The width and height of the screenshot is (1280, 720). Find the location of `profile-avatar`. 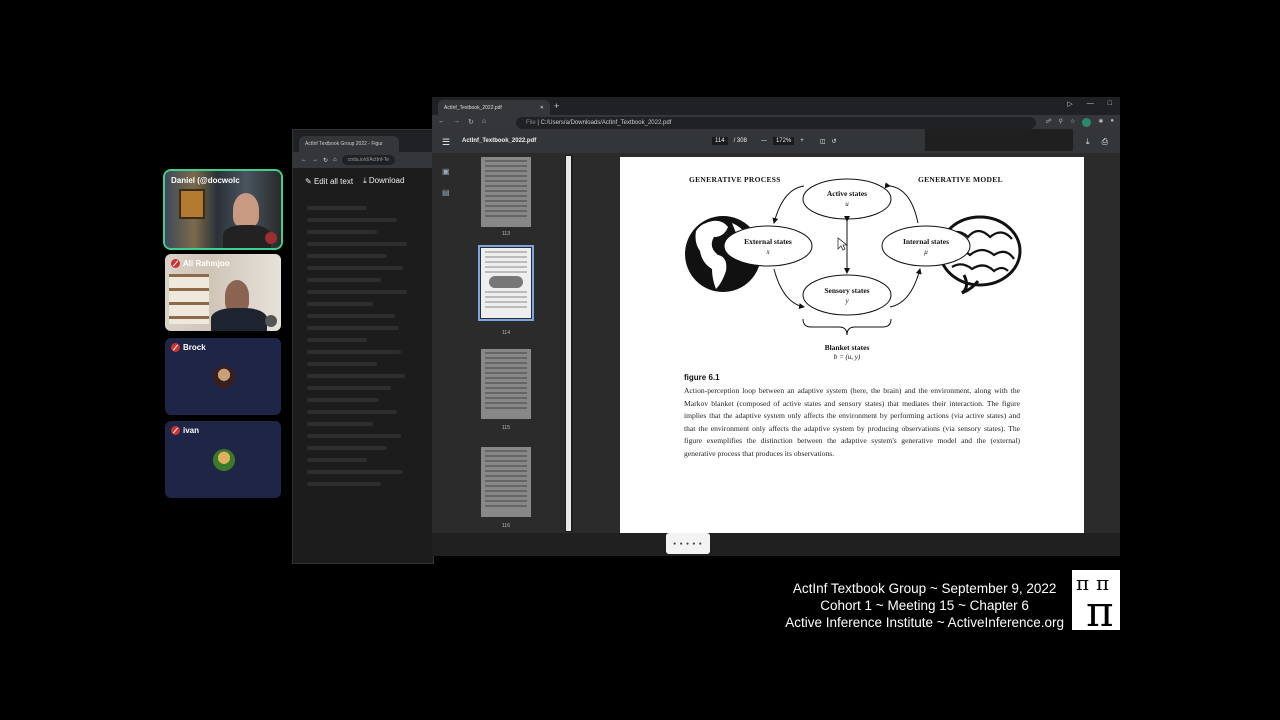

profile-avatar is located at coordinates (1087, 122).